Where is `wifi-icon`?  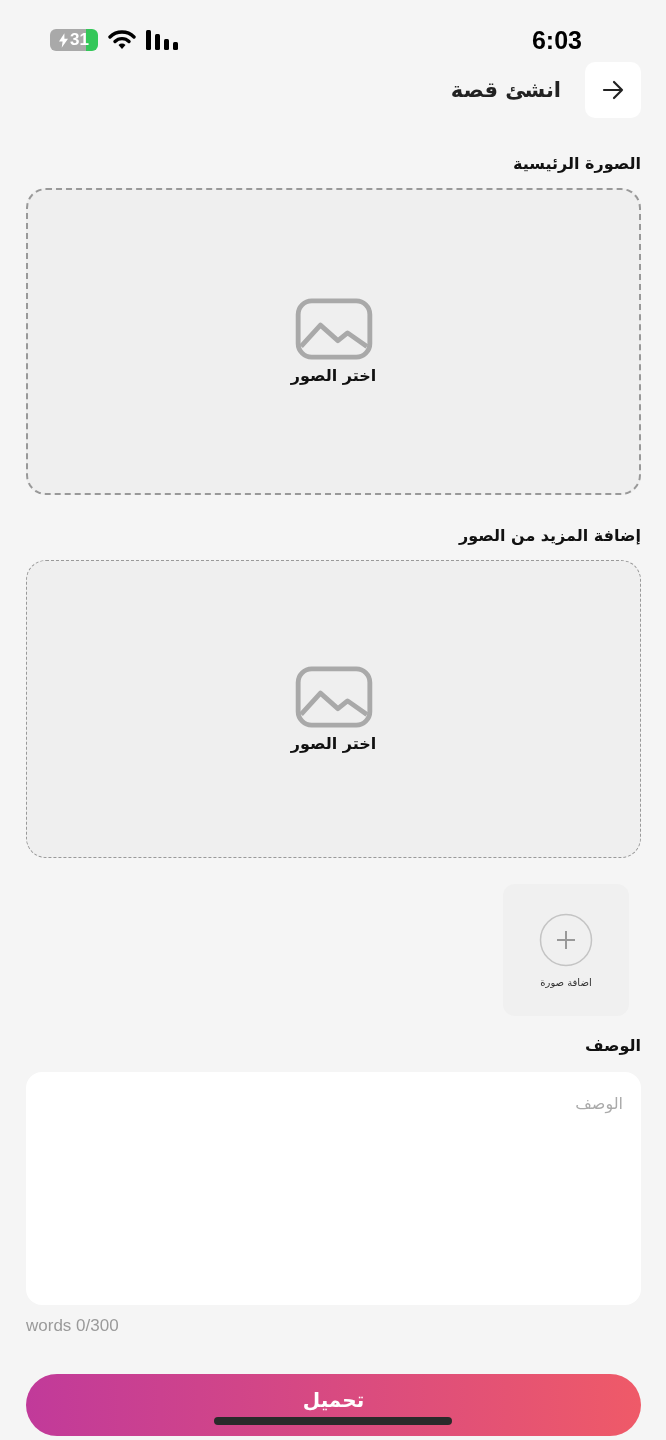 wifi-icon is located at coordinates (122, 40).